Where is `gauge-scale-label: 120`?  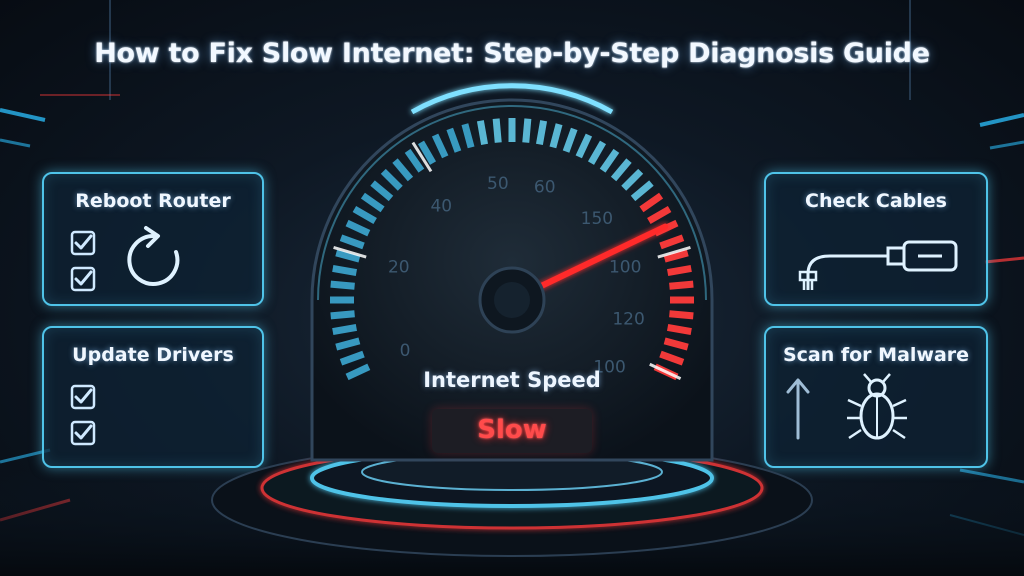
gauge-scale-label: 120 is located at coordinates (628, 319).